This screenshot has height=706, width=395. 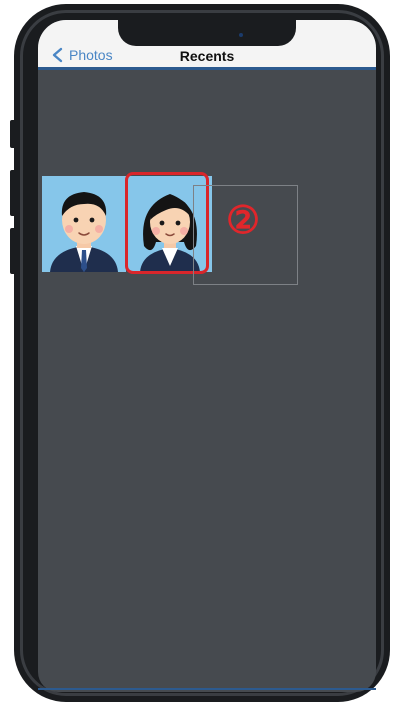 What do you see at coordinates (13, 134) in the screenshot?
I see `mute-switch` at bounding box center [13, 134].